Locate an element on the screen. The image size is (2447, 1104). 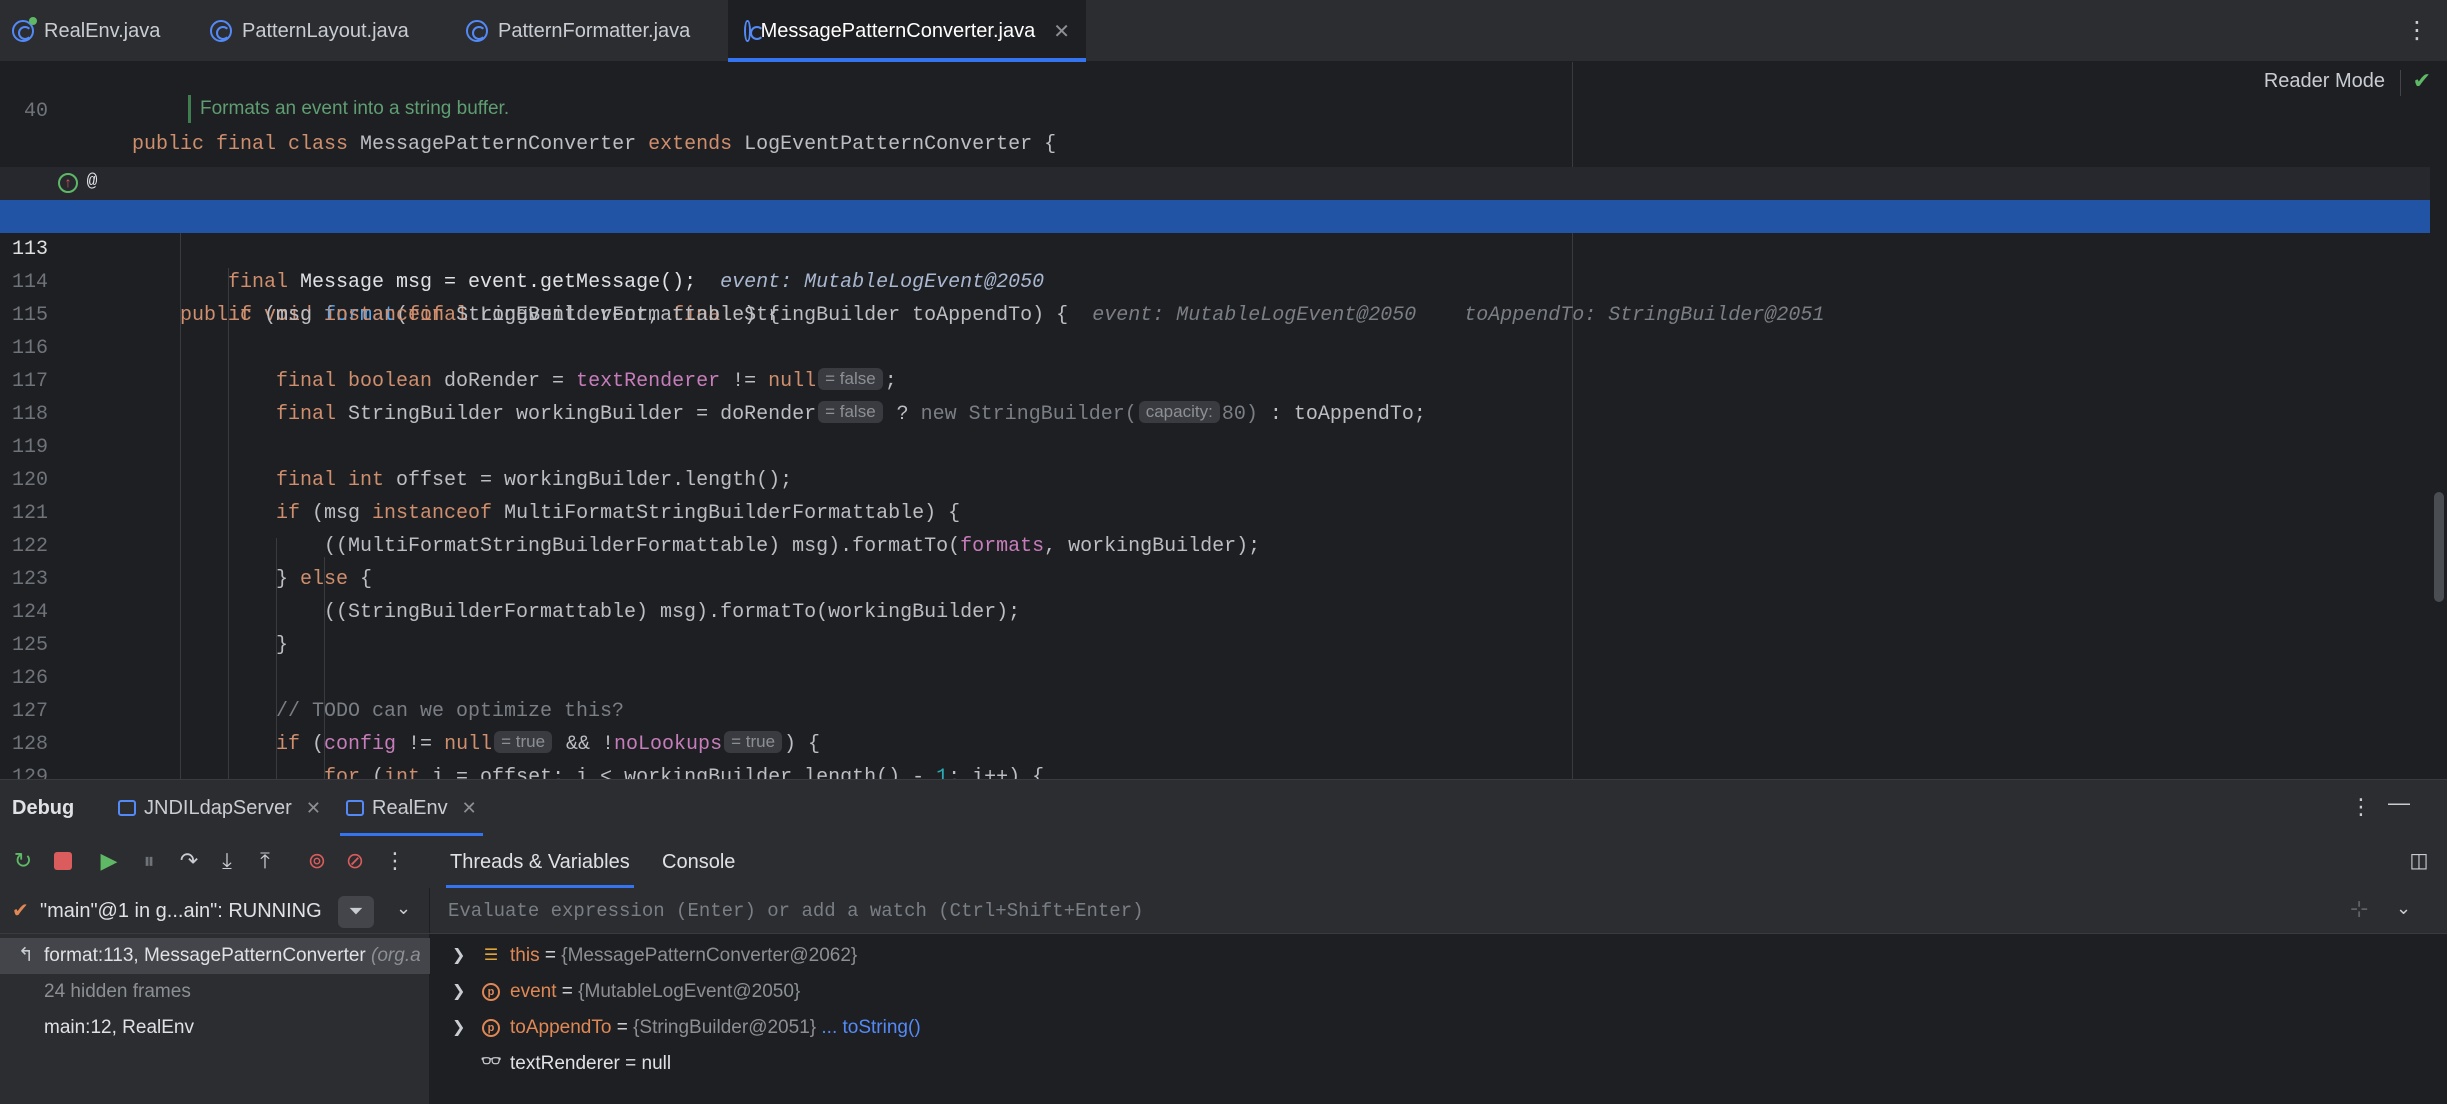
evaluate-expression-input is located at coordinates (1398, 911).